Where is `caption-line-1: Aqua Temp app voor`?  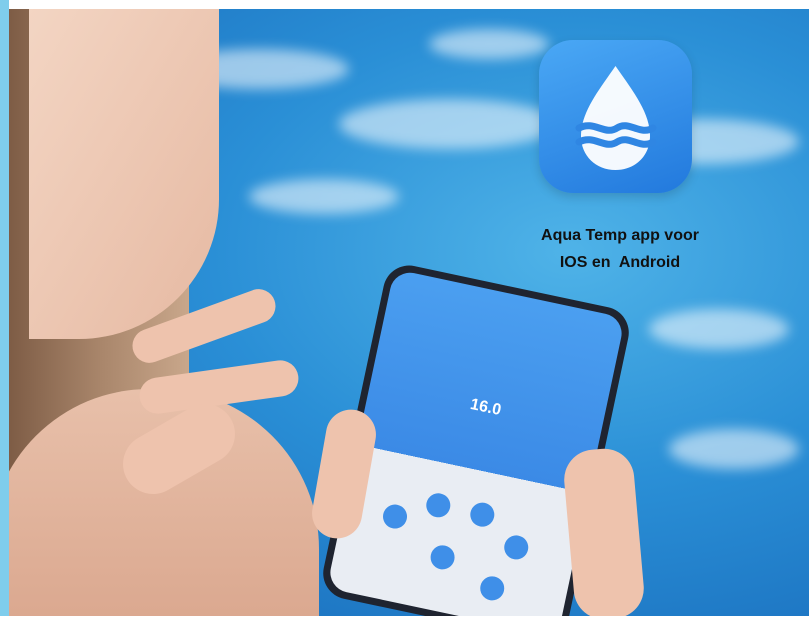
caption-line-1: Aqua Temp app voor is located at coordinates (620, 235).